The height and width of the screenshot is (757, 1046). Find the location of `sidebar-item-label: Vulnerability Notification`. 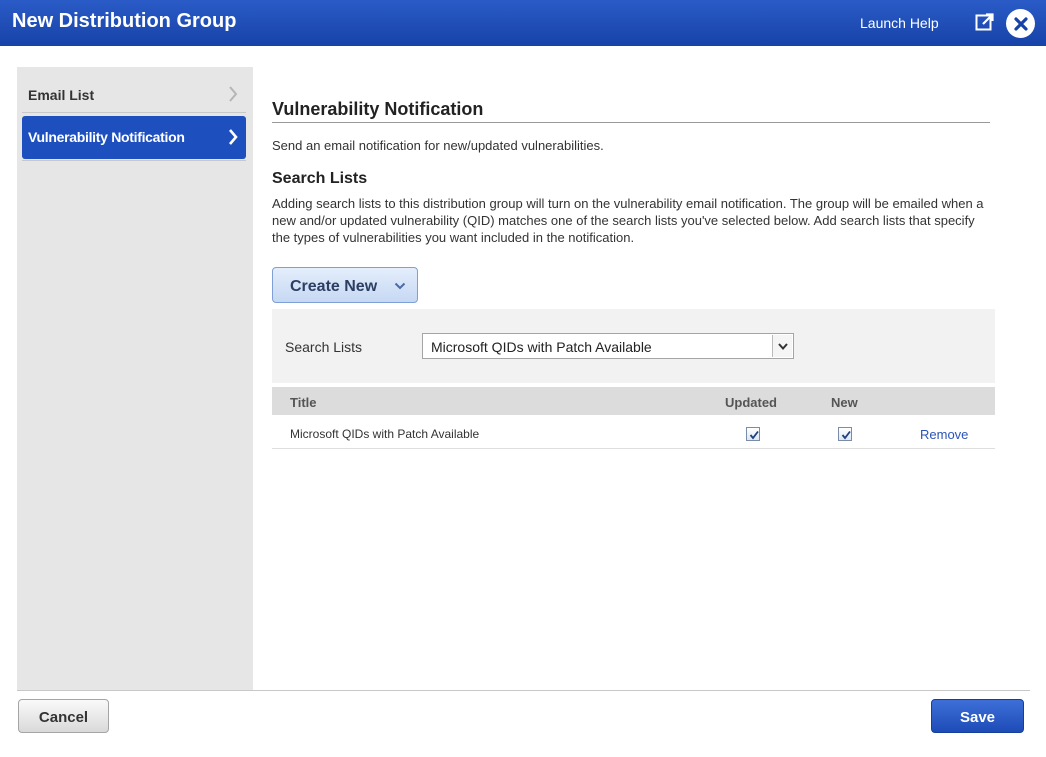

sidebar-item-label: Vulnerability Notification is located at coordinates (106, 137).